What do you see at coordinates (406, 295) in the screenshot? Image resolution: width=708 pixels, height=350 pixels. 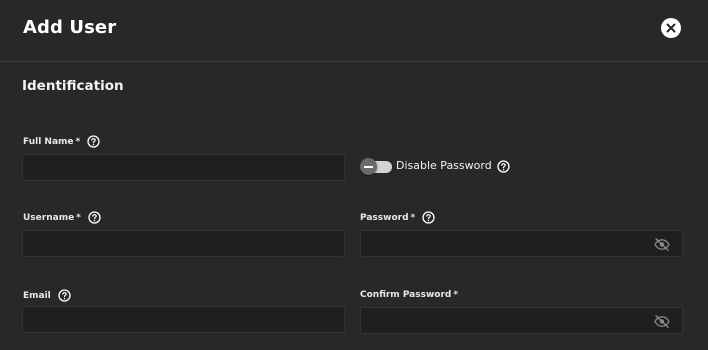 I see `confirm-password-label-text: Confirm Password` at bounding box center [406, 295].